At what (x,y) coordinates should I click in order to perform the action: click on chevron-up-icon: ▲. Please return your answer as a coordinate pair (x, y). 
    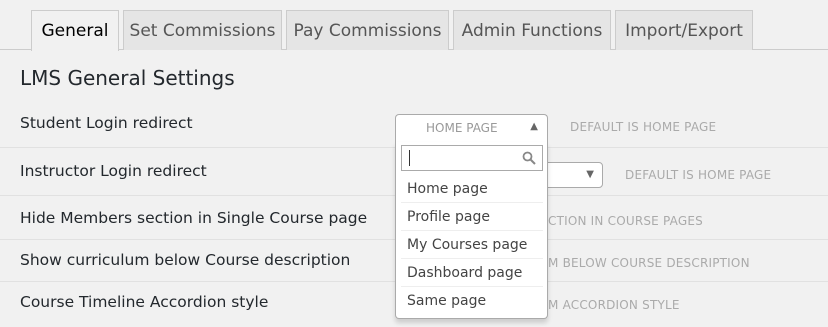
    Looking at the image, I should click on (534, 126).